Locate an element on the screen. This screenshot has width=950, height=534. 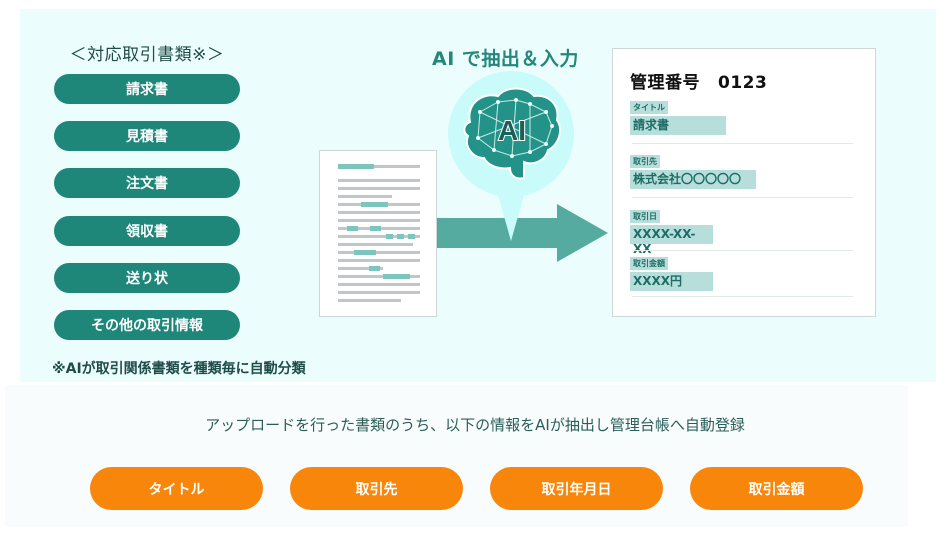
extract-item-client: 取引先 is located at coordinates (376, 488).